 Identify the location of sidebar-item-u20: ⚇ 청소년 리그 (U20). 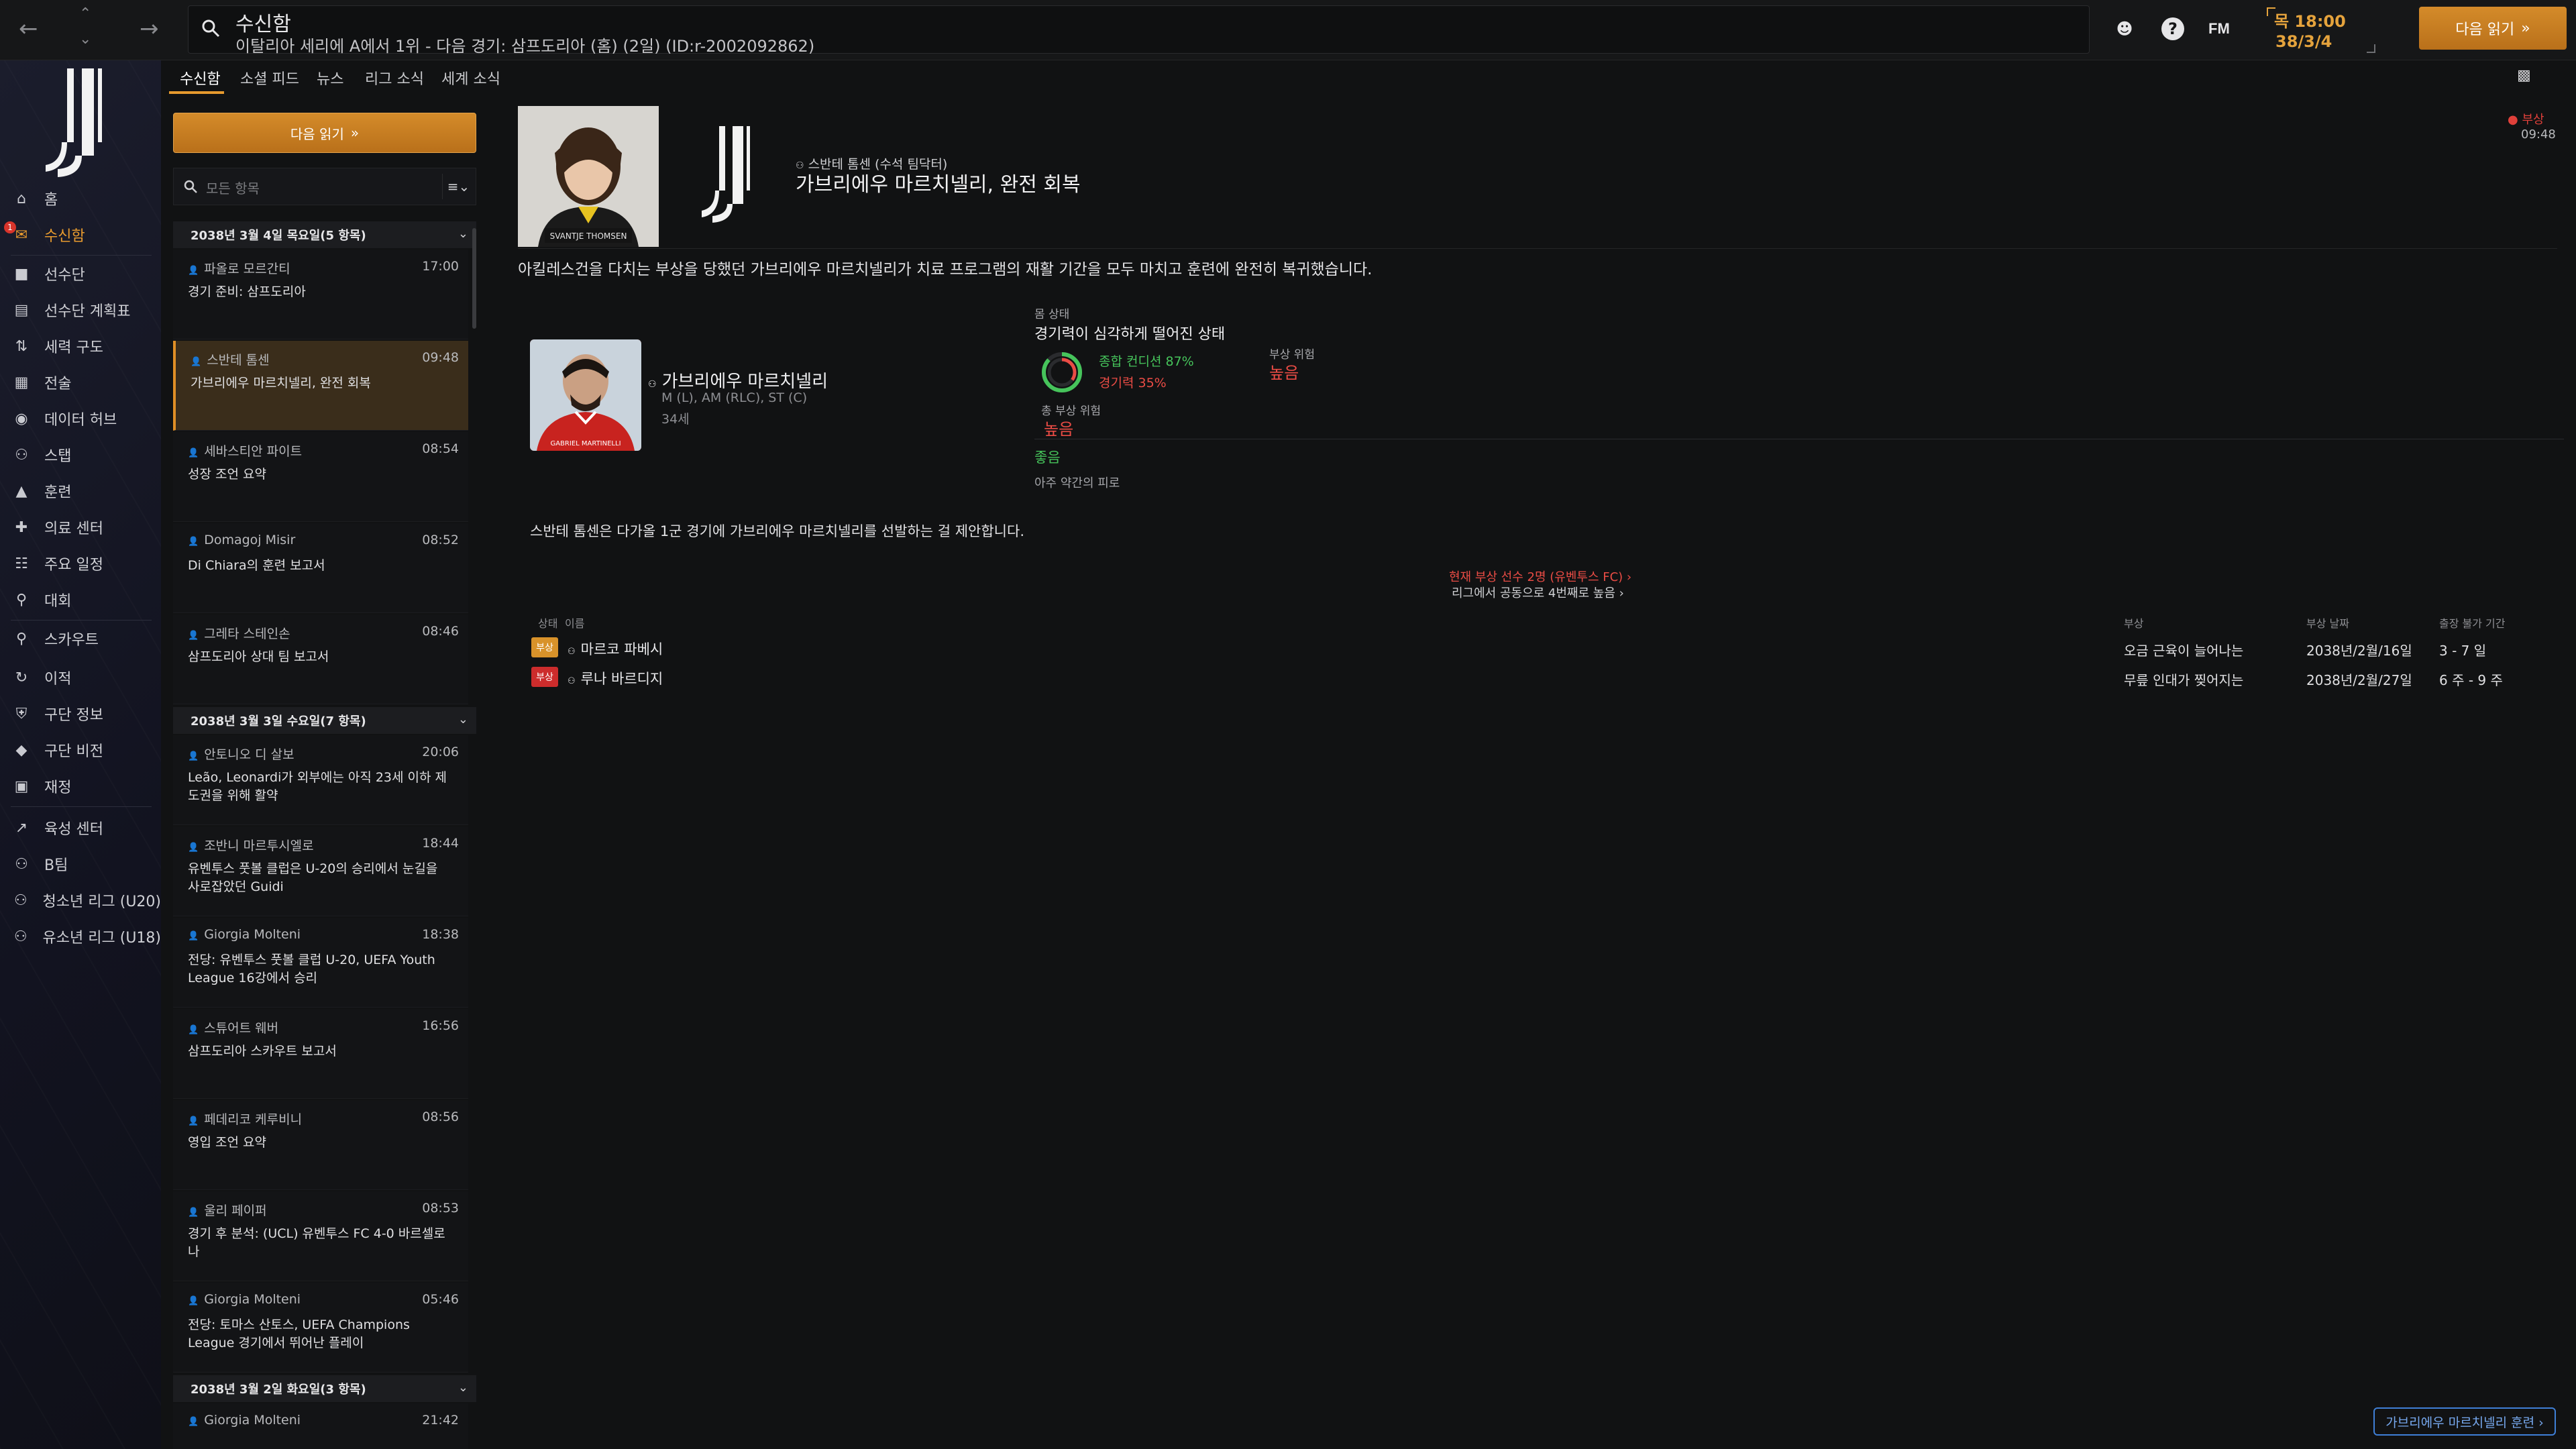
(80, 900).